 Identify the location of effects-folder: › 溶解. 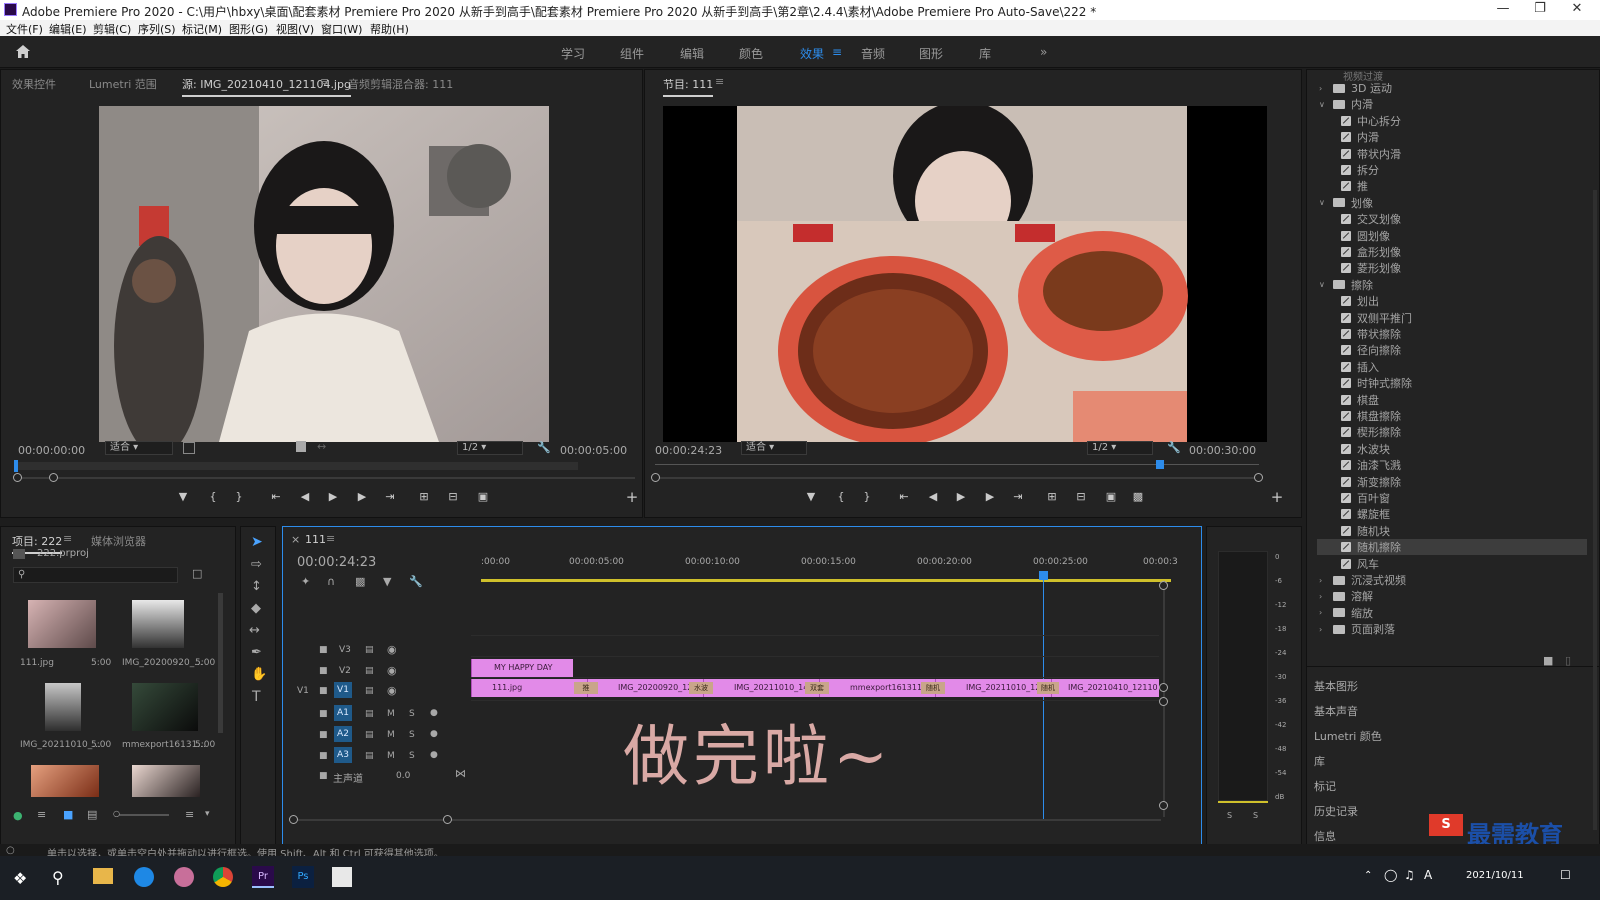
(1454, 596).